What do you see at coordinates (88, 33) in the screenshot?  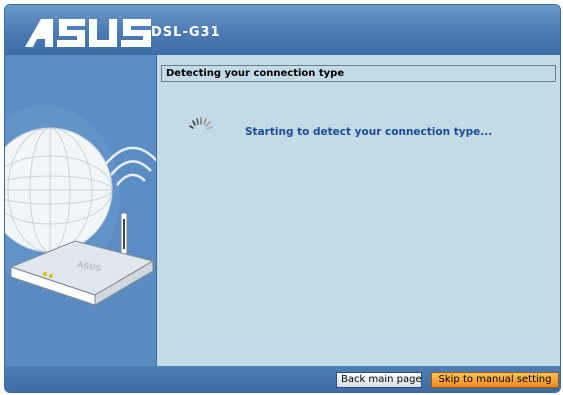 I see `asus-logo` at bounding box center [88, 33].